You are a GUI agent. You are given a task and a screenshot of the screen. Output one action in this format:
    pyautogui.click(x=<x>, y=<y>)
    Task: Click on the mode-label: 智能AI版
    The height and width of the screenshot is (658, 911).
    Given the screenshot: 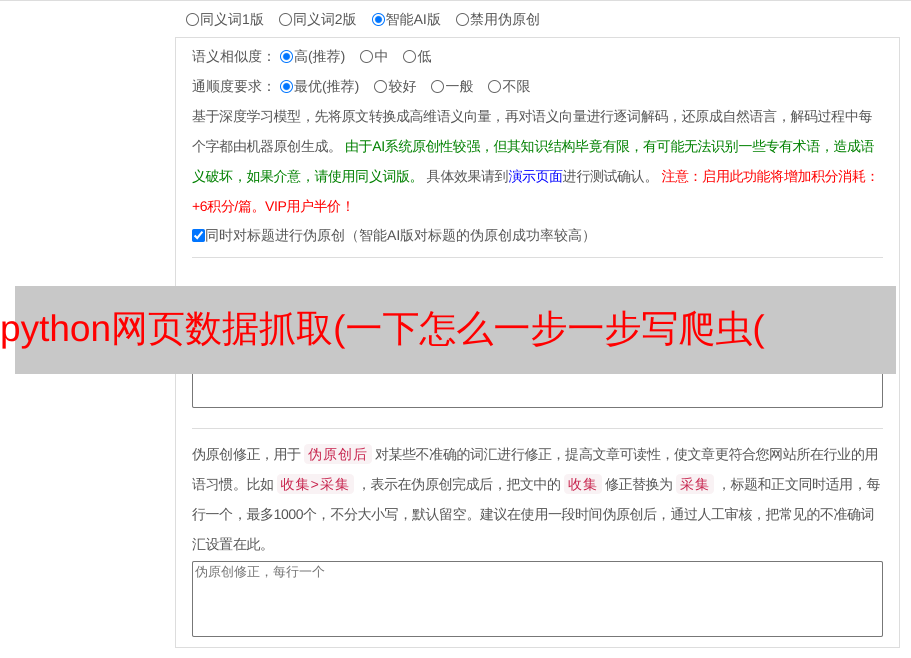 What is the action you would take?
    pyautogui.click(x=413, y=19)
    